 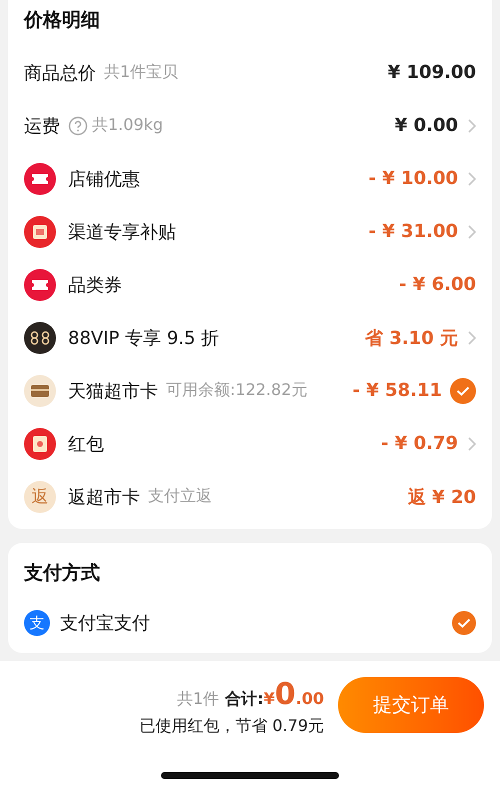 I want to click on row-label: 红包, so click(x=86, y=444).